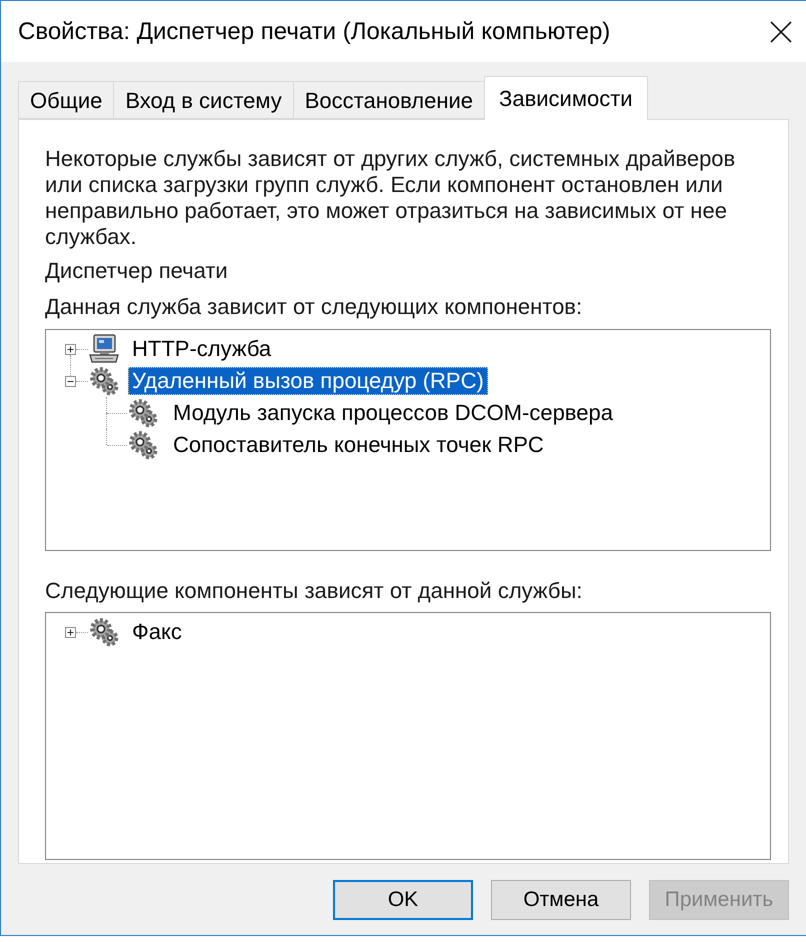 The height and width of the screenshot is (942, 806). I want to click on tree-item: Удаленный вызов процедур (RPC), so click(308, 381).